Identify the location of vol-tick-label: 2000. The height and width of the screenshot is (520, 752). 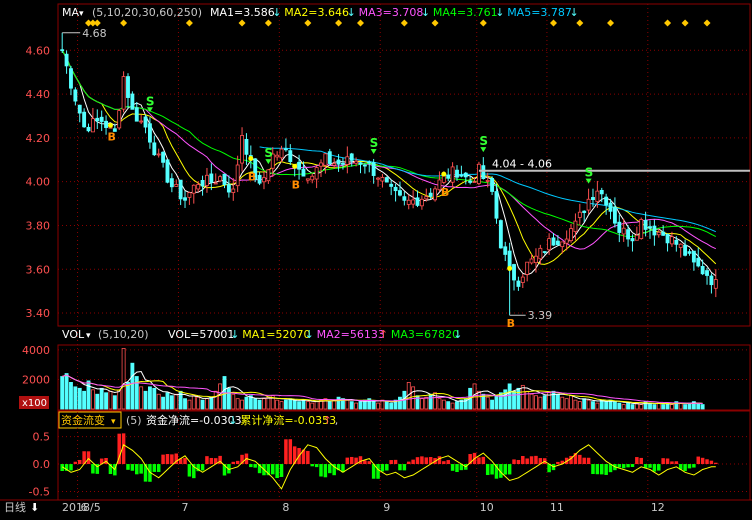
(36, 379).